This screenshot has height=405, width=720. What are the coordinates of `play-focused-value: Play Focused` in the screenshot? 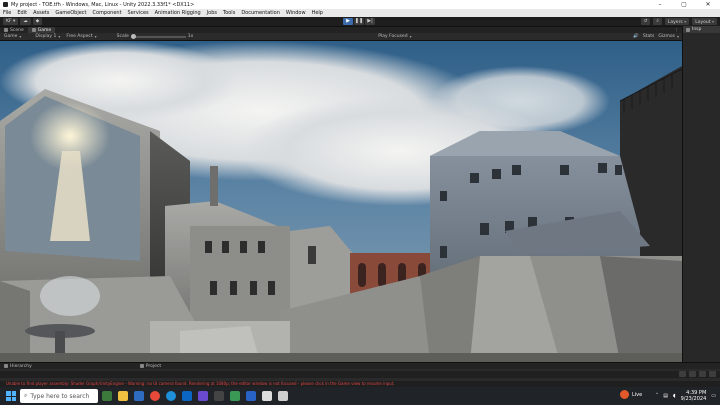 It's located at (393, 36).